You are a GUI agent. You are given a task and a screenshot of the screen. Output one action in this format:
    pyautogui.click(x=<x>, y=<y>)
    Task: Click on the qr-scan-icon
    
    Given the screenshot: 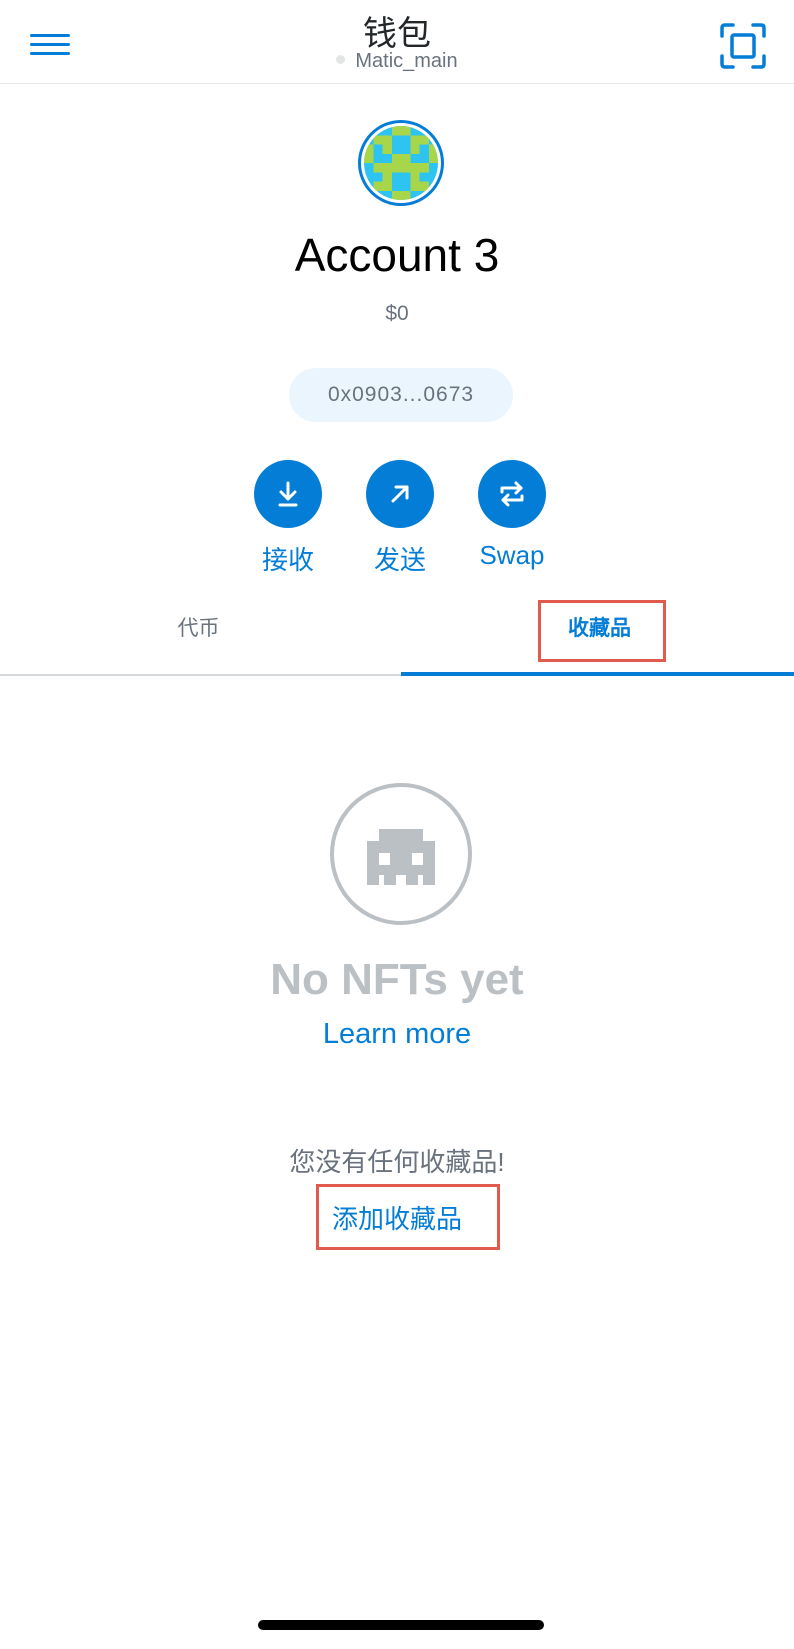 What is the action you would take?
    pyautogui.click(x=743, y=46)
    